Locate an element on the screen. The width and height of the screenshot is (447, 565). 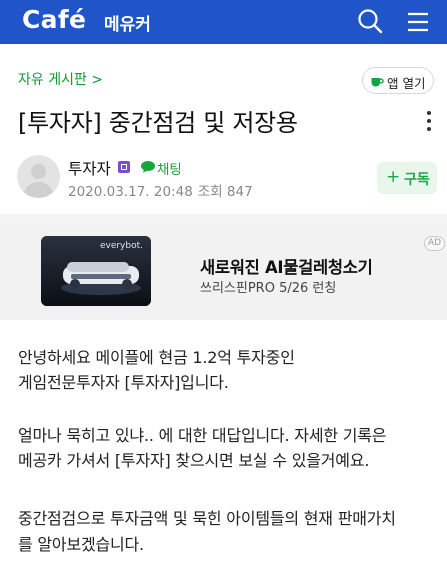
app-name: 메유커 is located at coordinates (127, 22).